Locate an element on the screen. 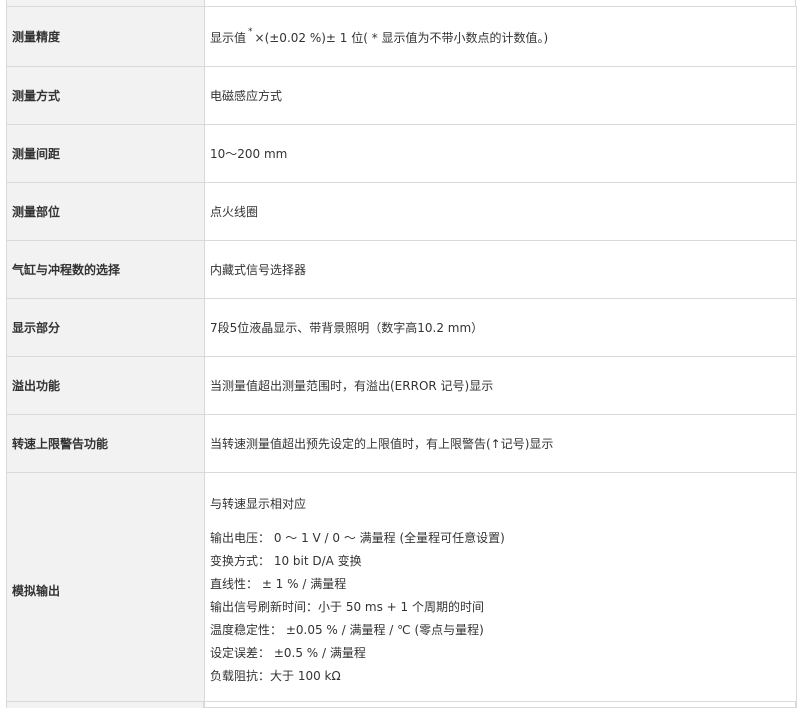  row-value: 点火线圈 is located at coordinates (500, 211).